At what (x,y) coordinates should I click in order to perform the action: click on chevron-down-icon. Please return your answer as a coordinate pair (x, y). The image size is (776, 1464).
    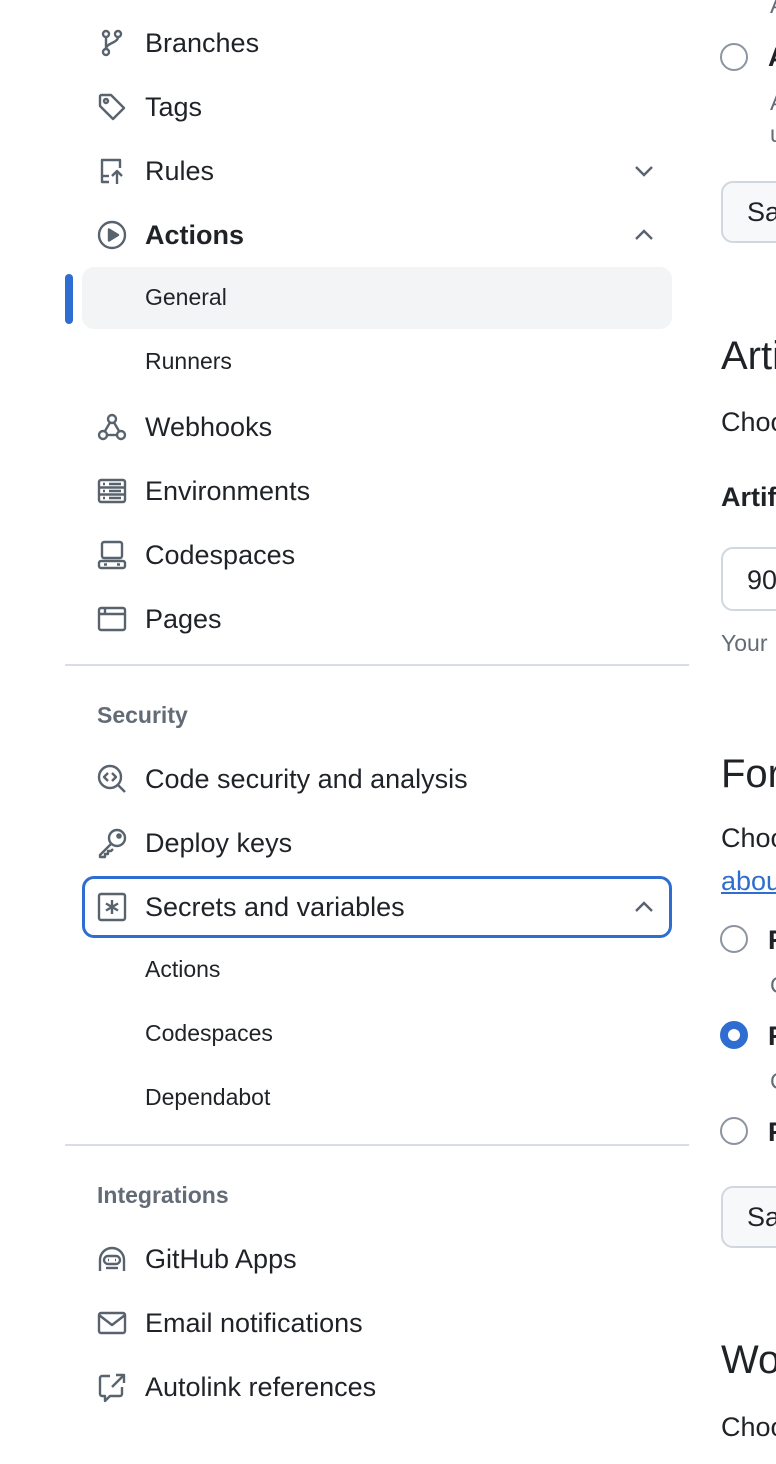
    Looking at the image, I should click on (644, 171).